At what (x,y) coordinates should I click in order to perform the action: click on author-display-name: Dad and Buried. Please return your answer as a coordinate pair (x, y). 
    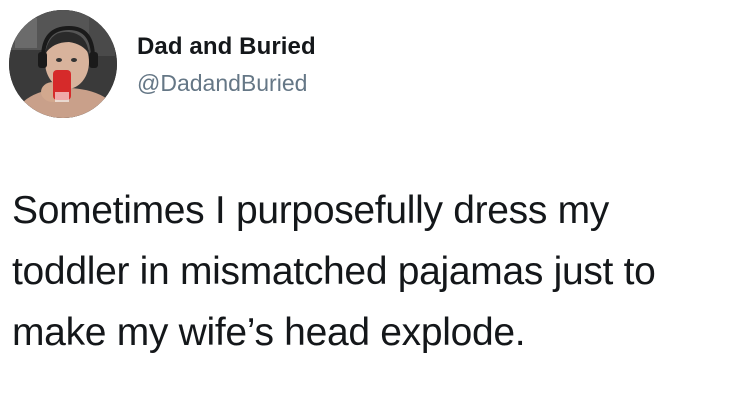
    Looking at the image, I should click on (226, 47).